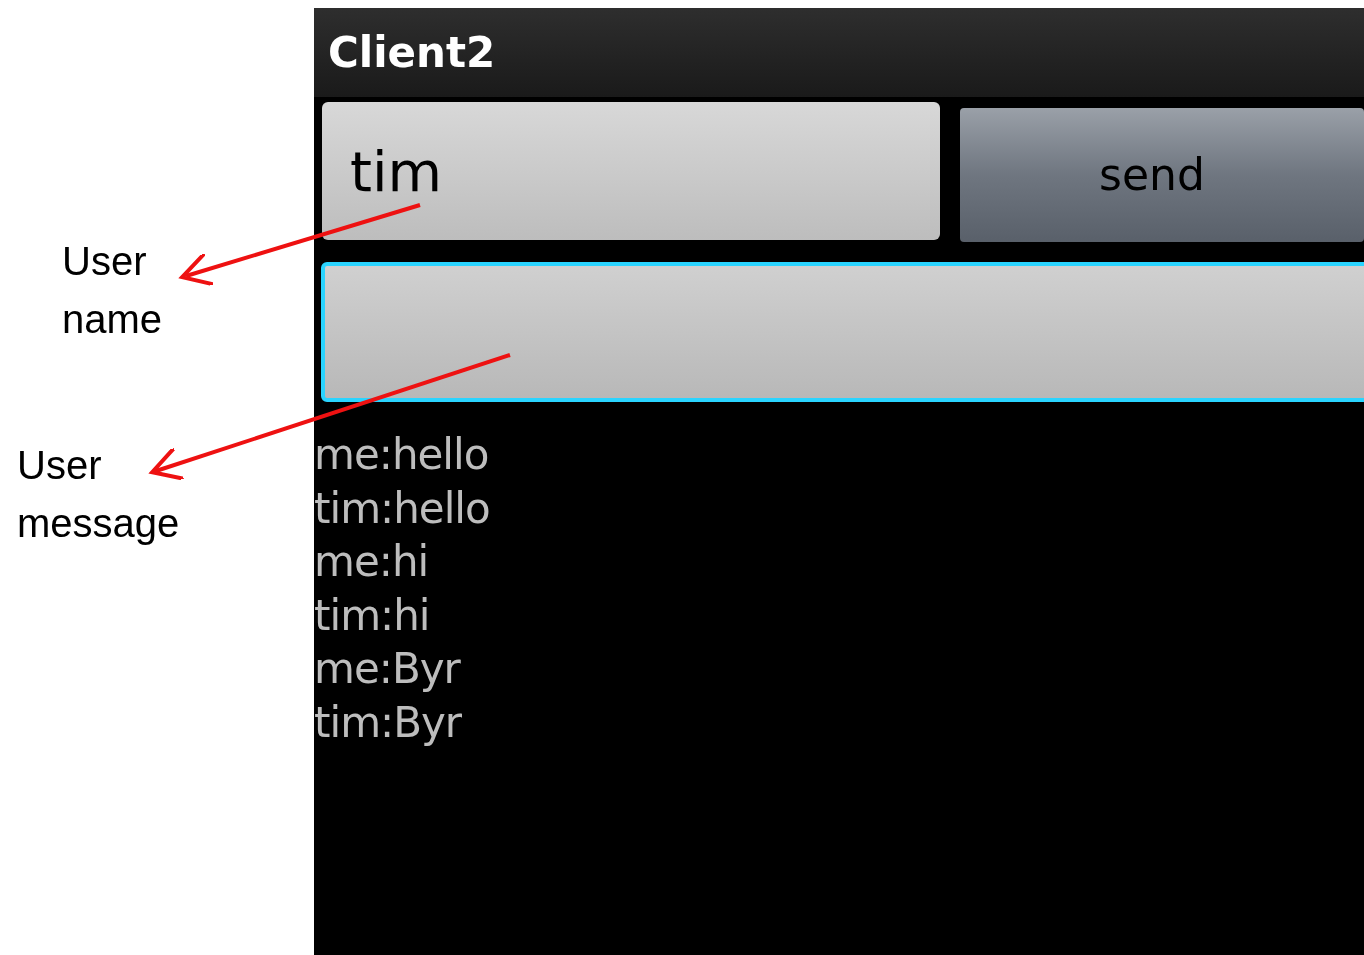 This screenshot has width=1364, height=955. What do you see at coordinates (402, 508) in the screenshot?
I see `chat-message: tim:hello` at bounding box center [402, 508].